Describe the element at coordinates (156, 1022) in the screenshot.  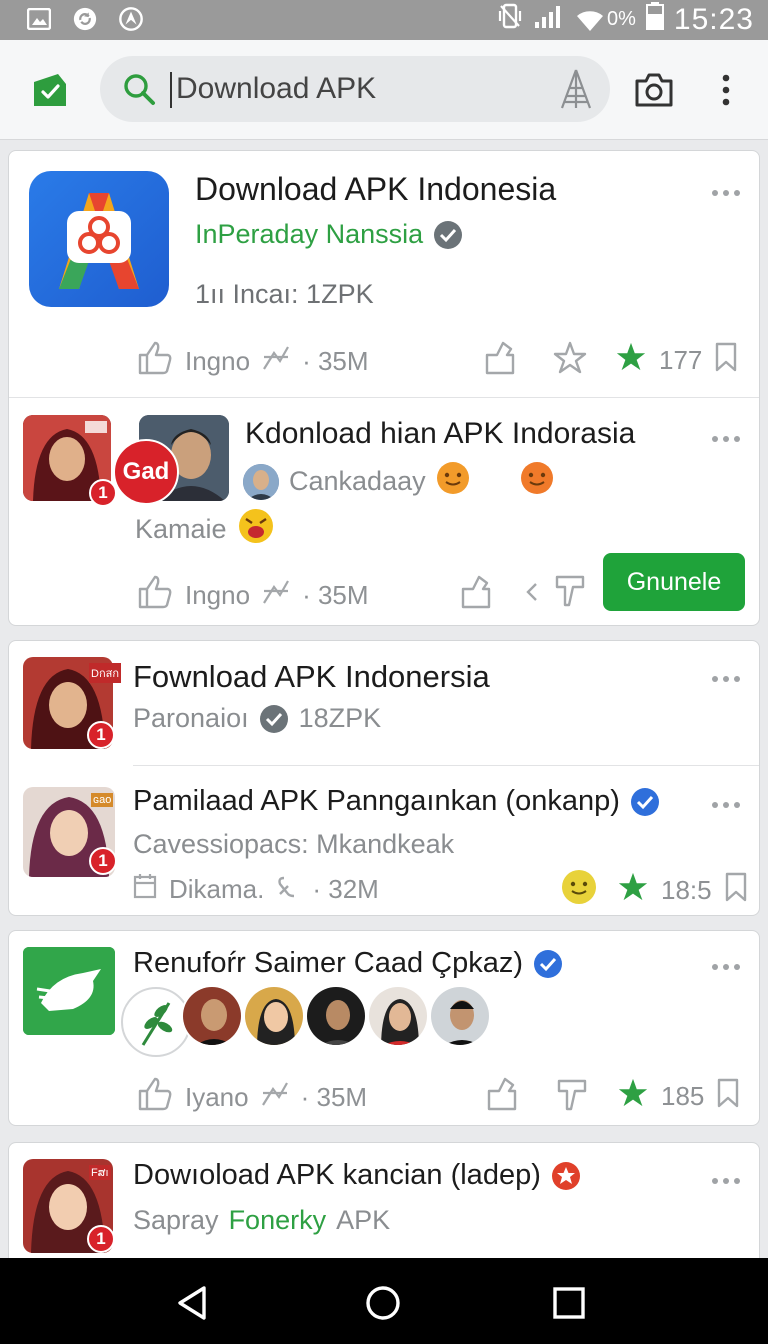
I see `channel-logo` at that location.